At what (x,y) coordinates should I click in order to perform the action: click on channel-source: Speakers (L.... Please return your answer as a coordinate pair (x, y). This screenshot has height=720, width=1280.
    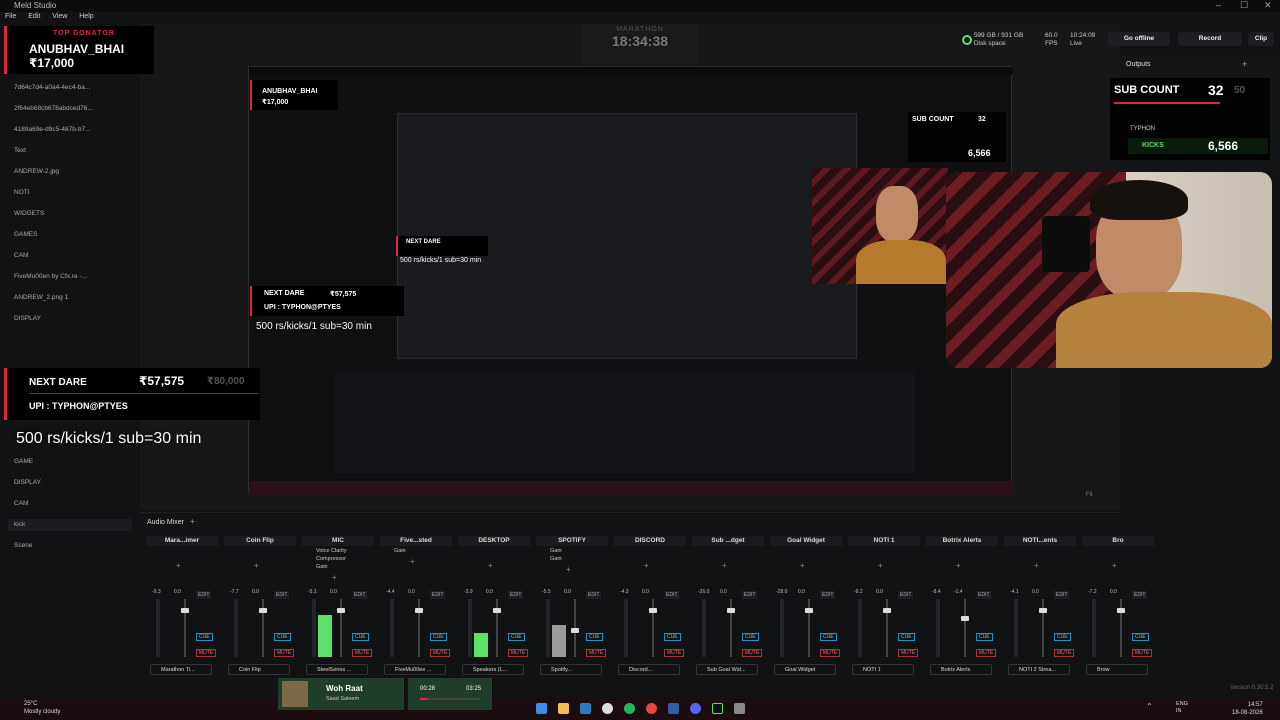
    Looking at the image, I should click on (493, 669).